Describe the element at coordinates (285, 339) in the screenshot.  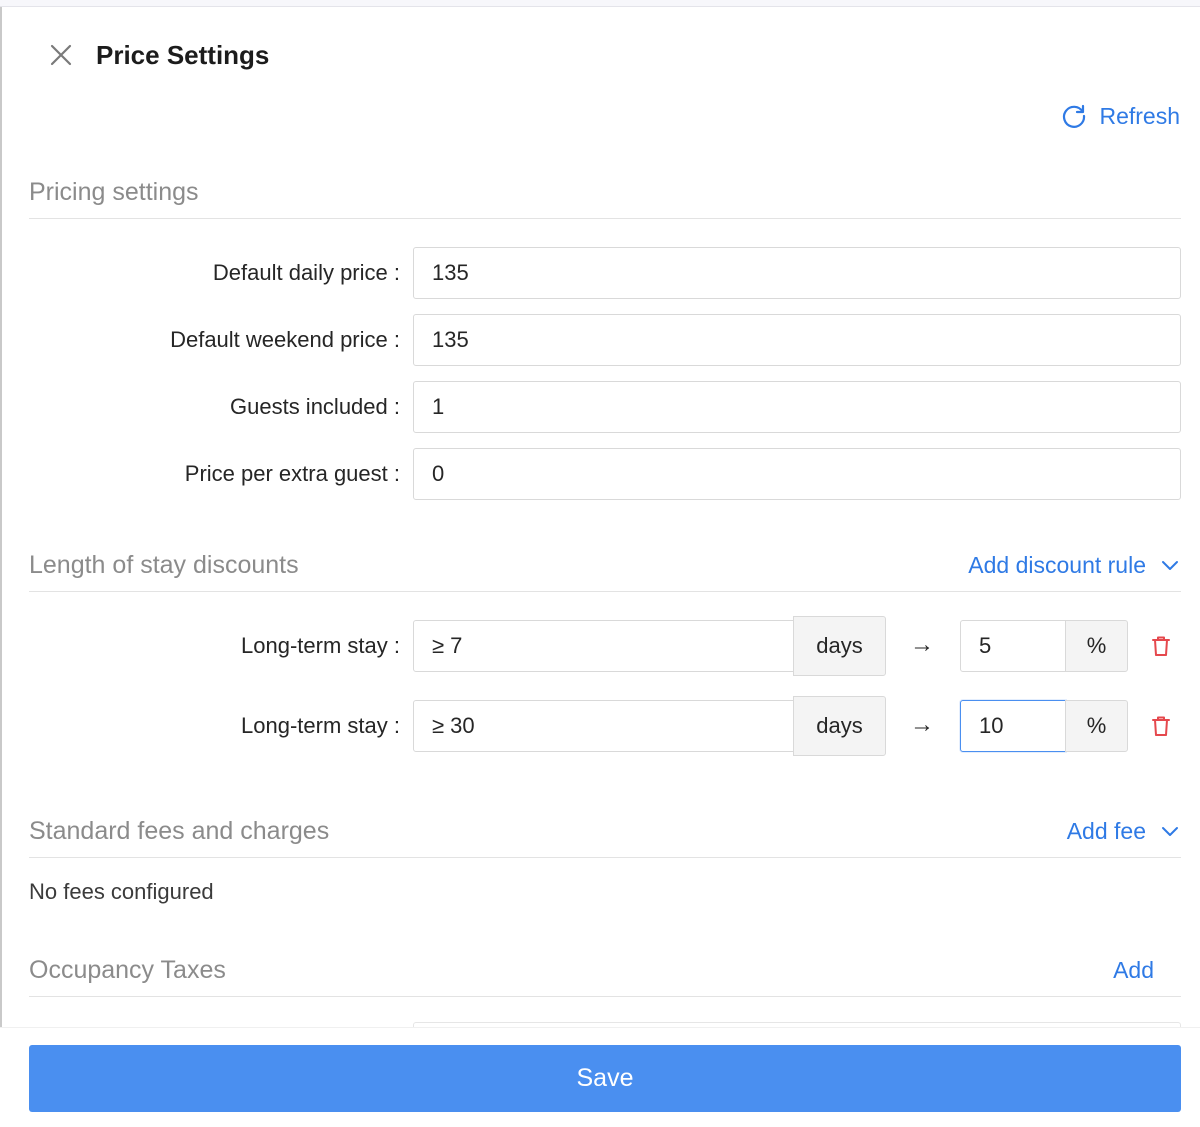
I see `field-label: Default weekend price :` at that location.